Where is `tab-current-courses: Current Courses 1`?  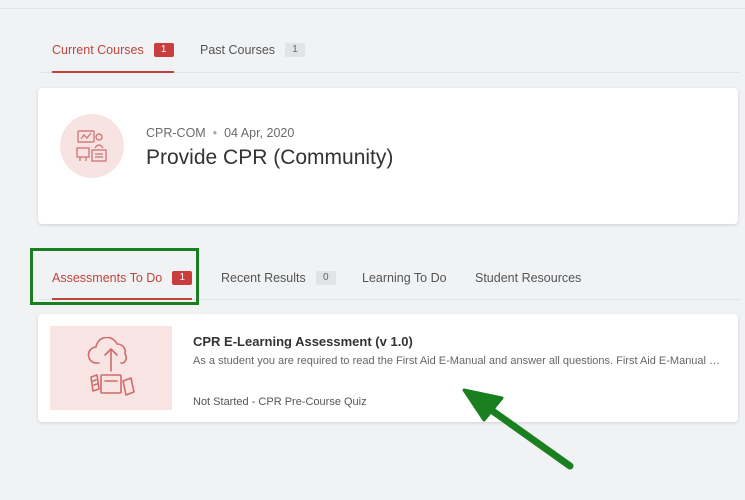
tab-current-courses: Current Courses 1 is located at coordinates (113, 50).